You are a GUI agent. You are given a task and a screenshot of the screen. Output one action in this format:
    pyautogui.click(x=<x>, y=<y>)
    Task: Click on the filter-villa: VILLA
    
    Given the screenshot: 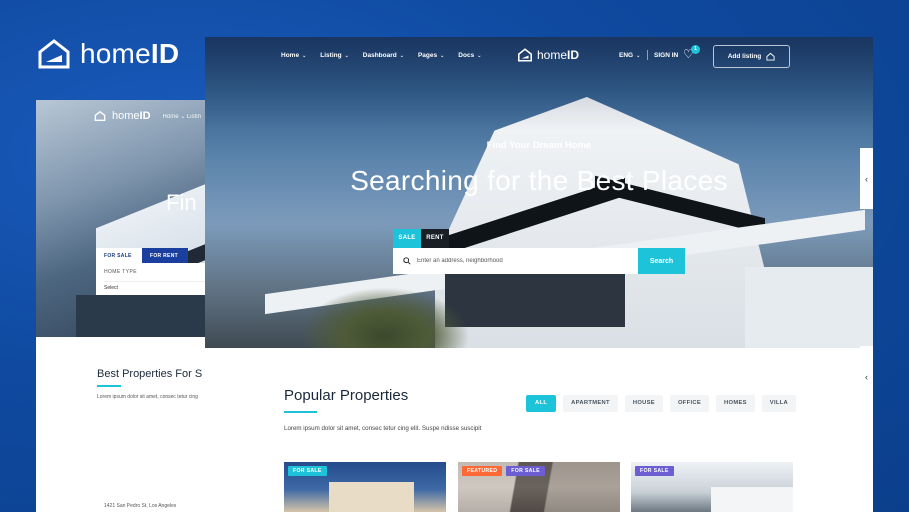 What is the action you would take?
    pyautogui.click(x=779, y=403)
    